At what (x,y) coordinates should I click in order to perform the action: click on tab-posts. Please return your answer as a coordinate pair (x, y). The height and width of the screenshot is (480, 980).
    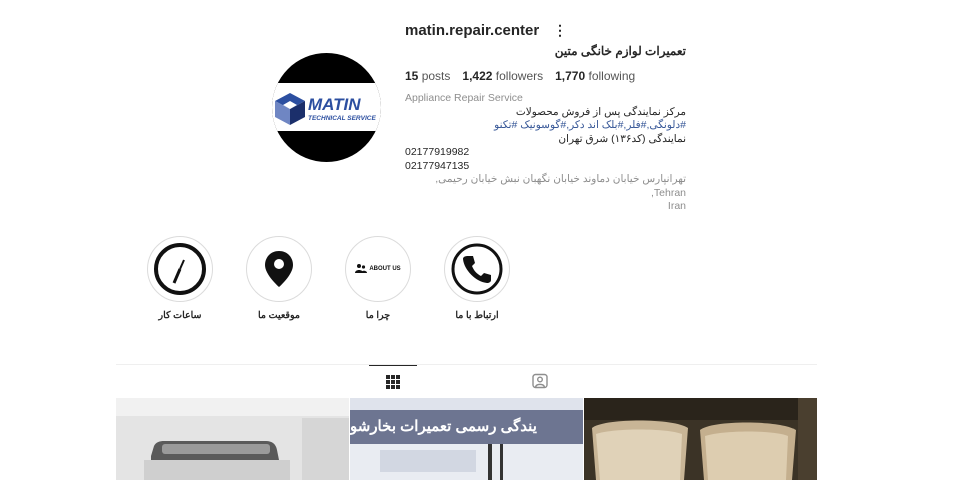
    Looking at the image, I should click on (393, 381).